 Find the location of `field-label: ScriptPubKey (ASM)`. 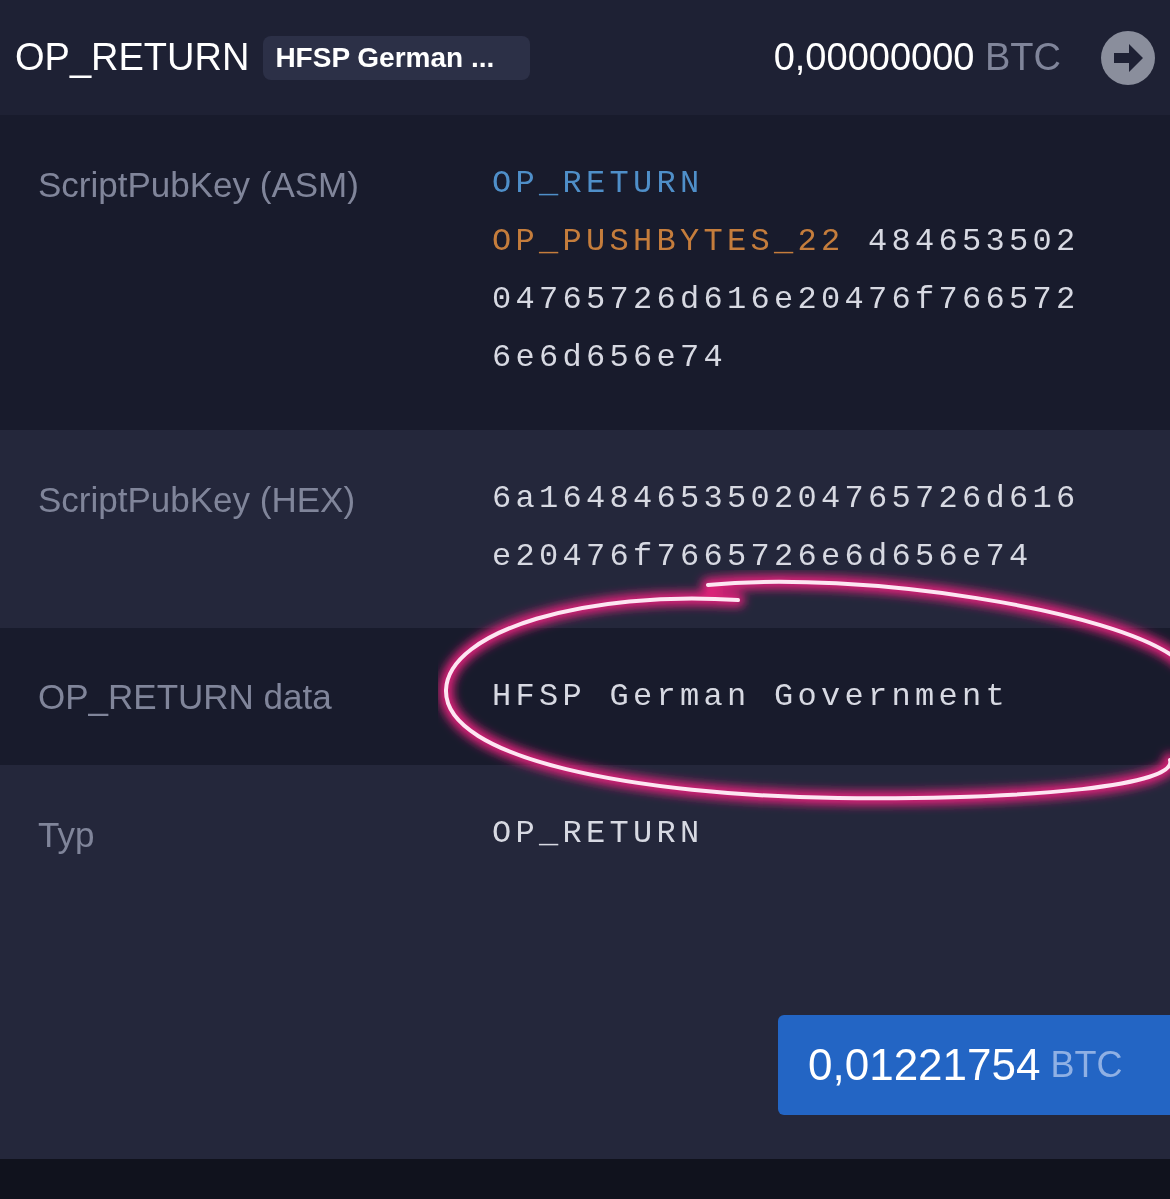

field-label: ScriptPubKey (ASM) is located at coordinates (198, 185).